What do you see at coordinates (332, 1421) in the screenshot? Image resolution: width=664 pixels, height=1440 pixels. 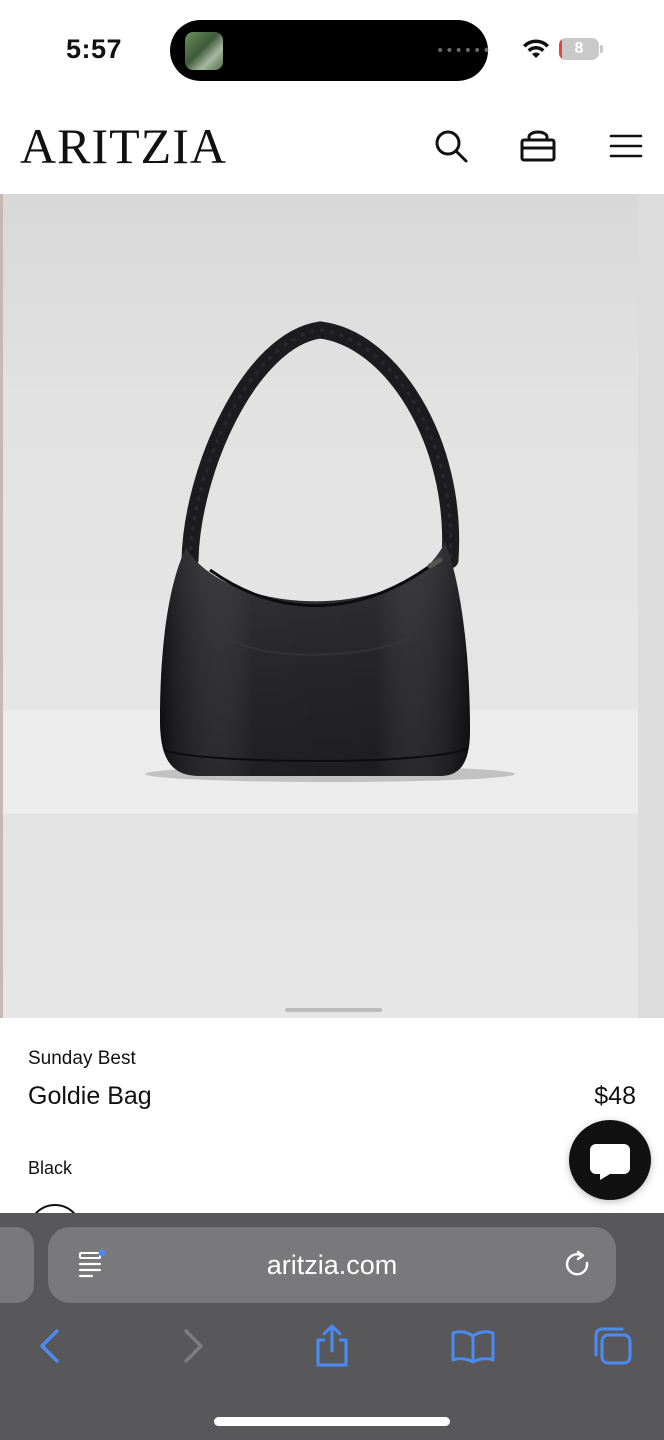 I see `home-indicator` at bounding box center [332, 1421].